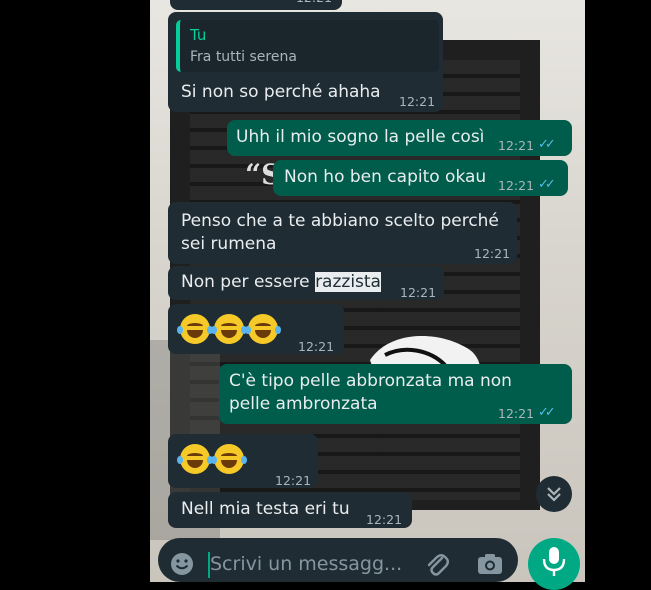  I want to click on voice-message-button, so click(554, 564).